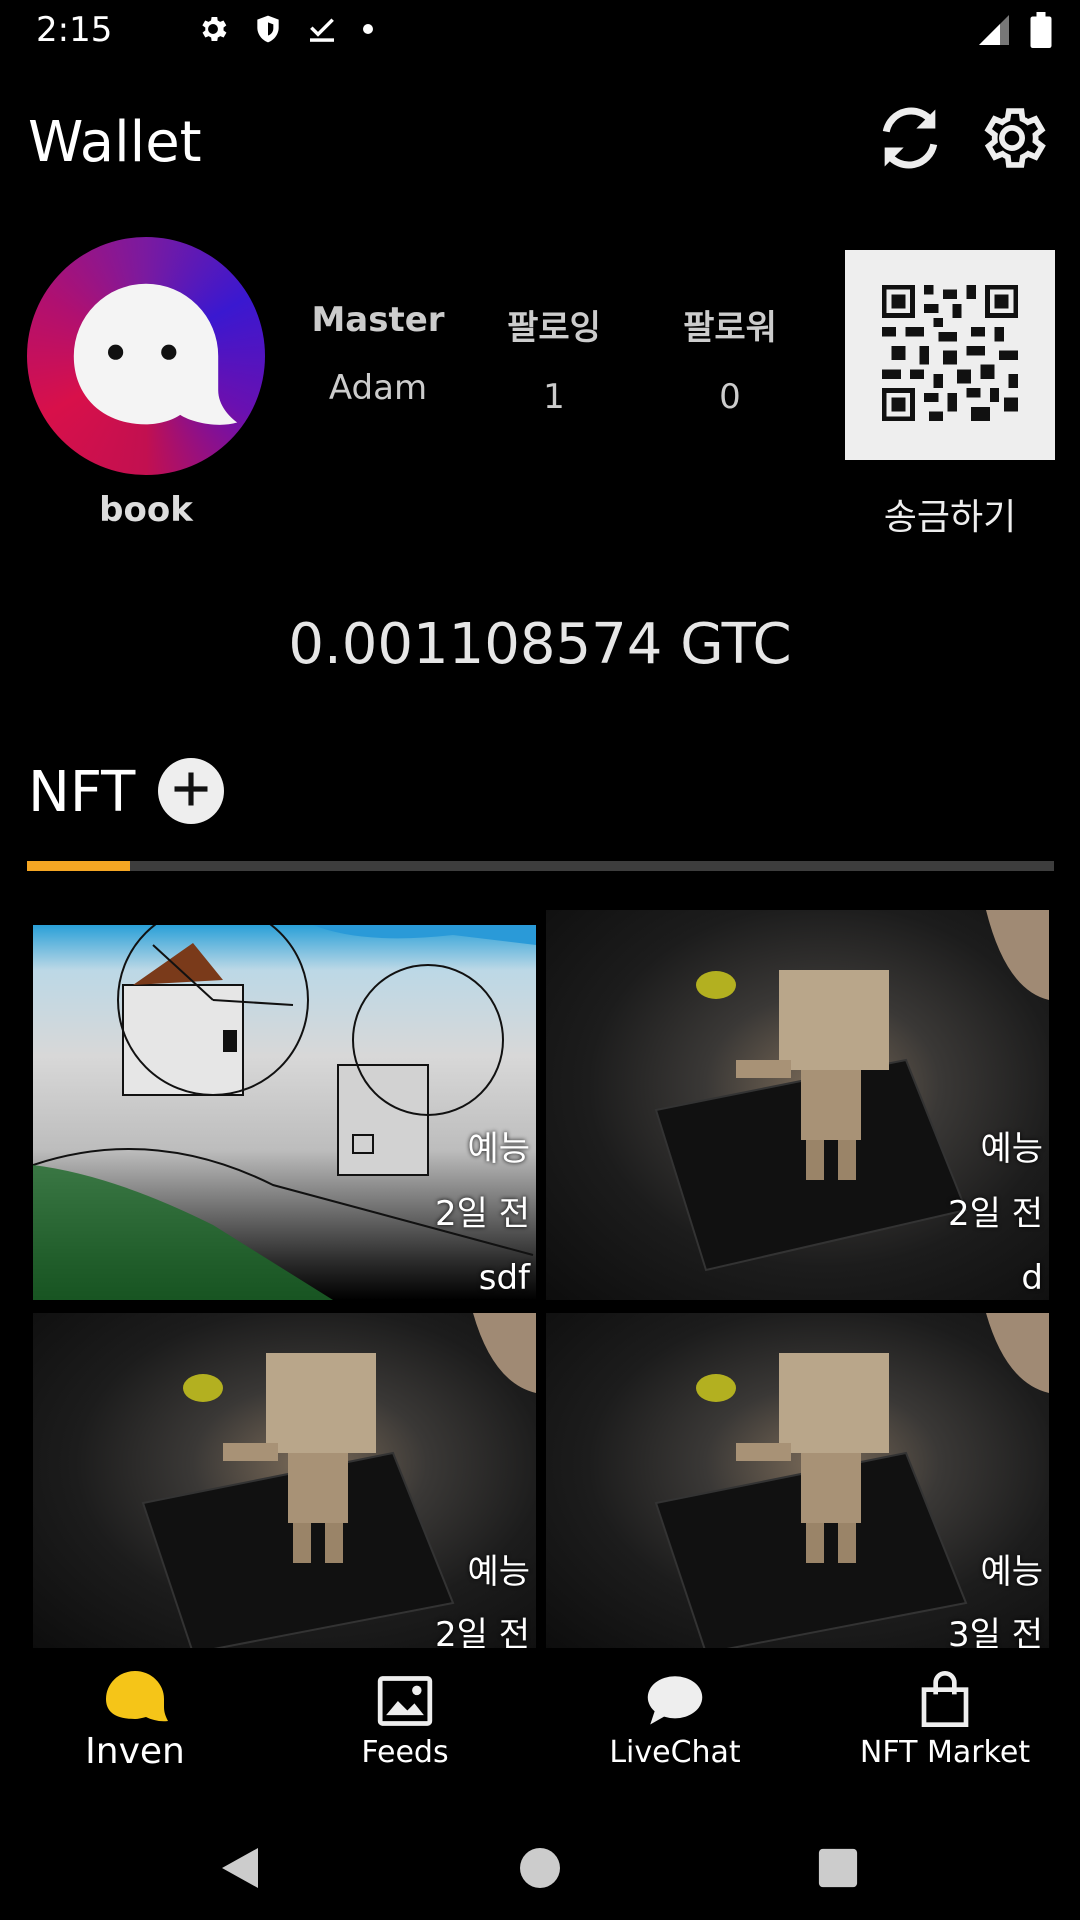 The height and width of the screenshot is (1920, 1080). I want to click on nft-card: 예능 2일 전 sdf, so click(284, 1112).